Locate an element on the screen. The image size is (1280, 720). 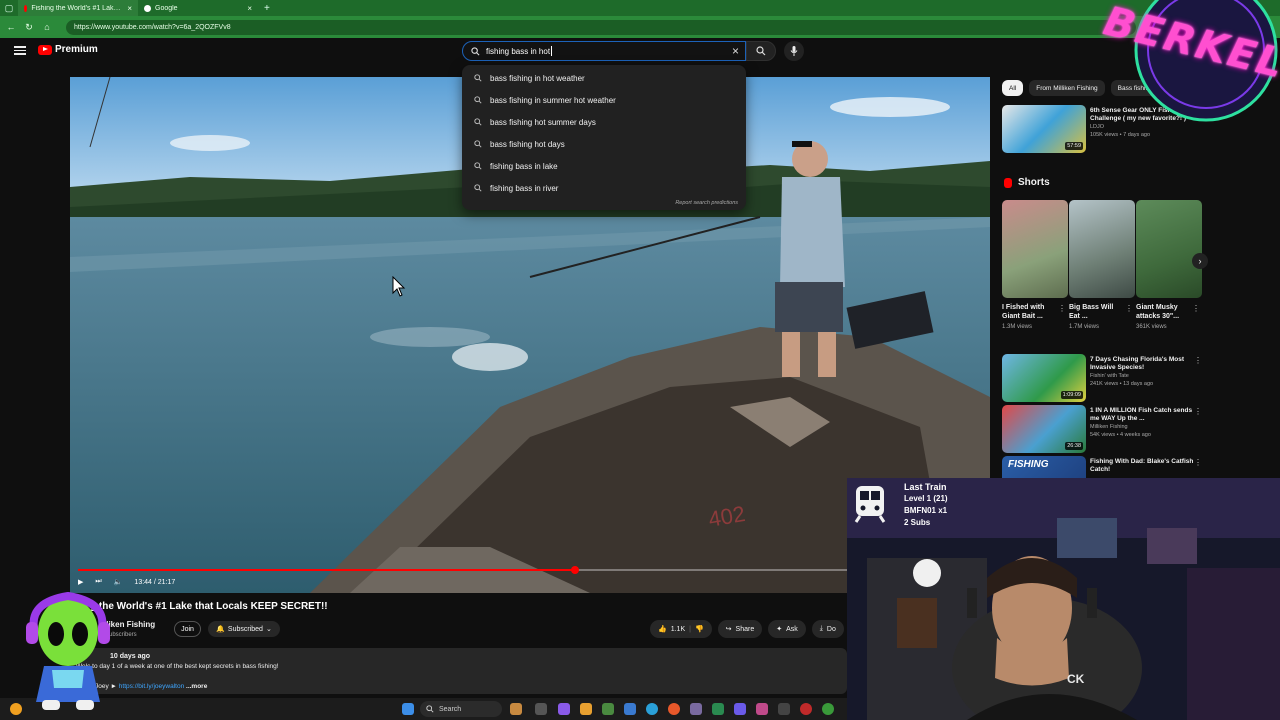
shorts-heading-label: Shorts is located at coordinates (1034, 182).